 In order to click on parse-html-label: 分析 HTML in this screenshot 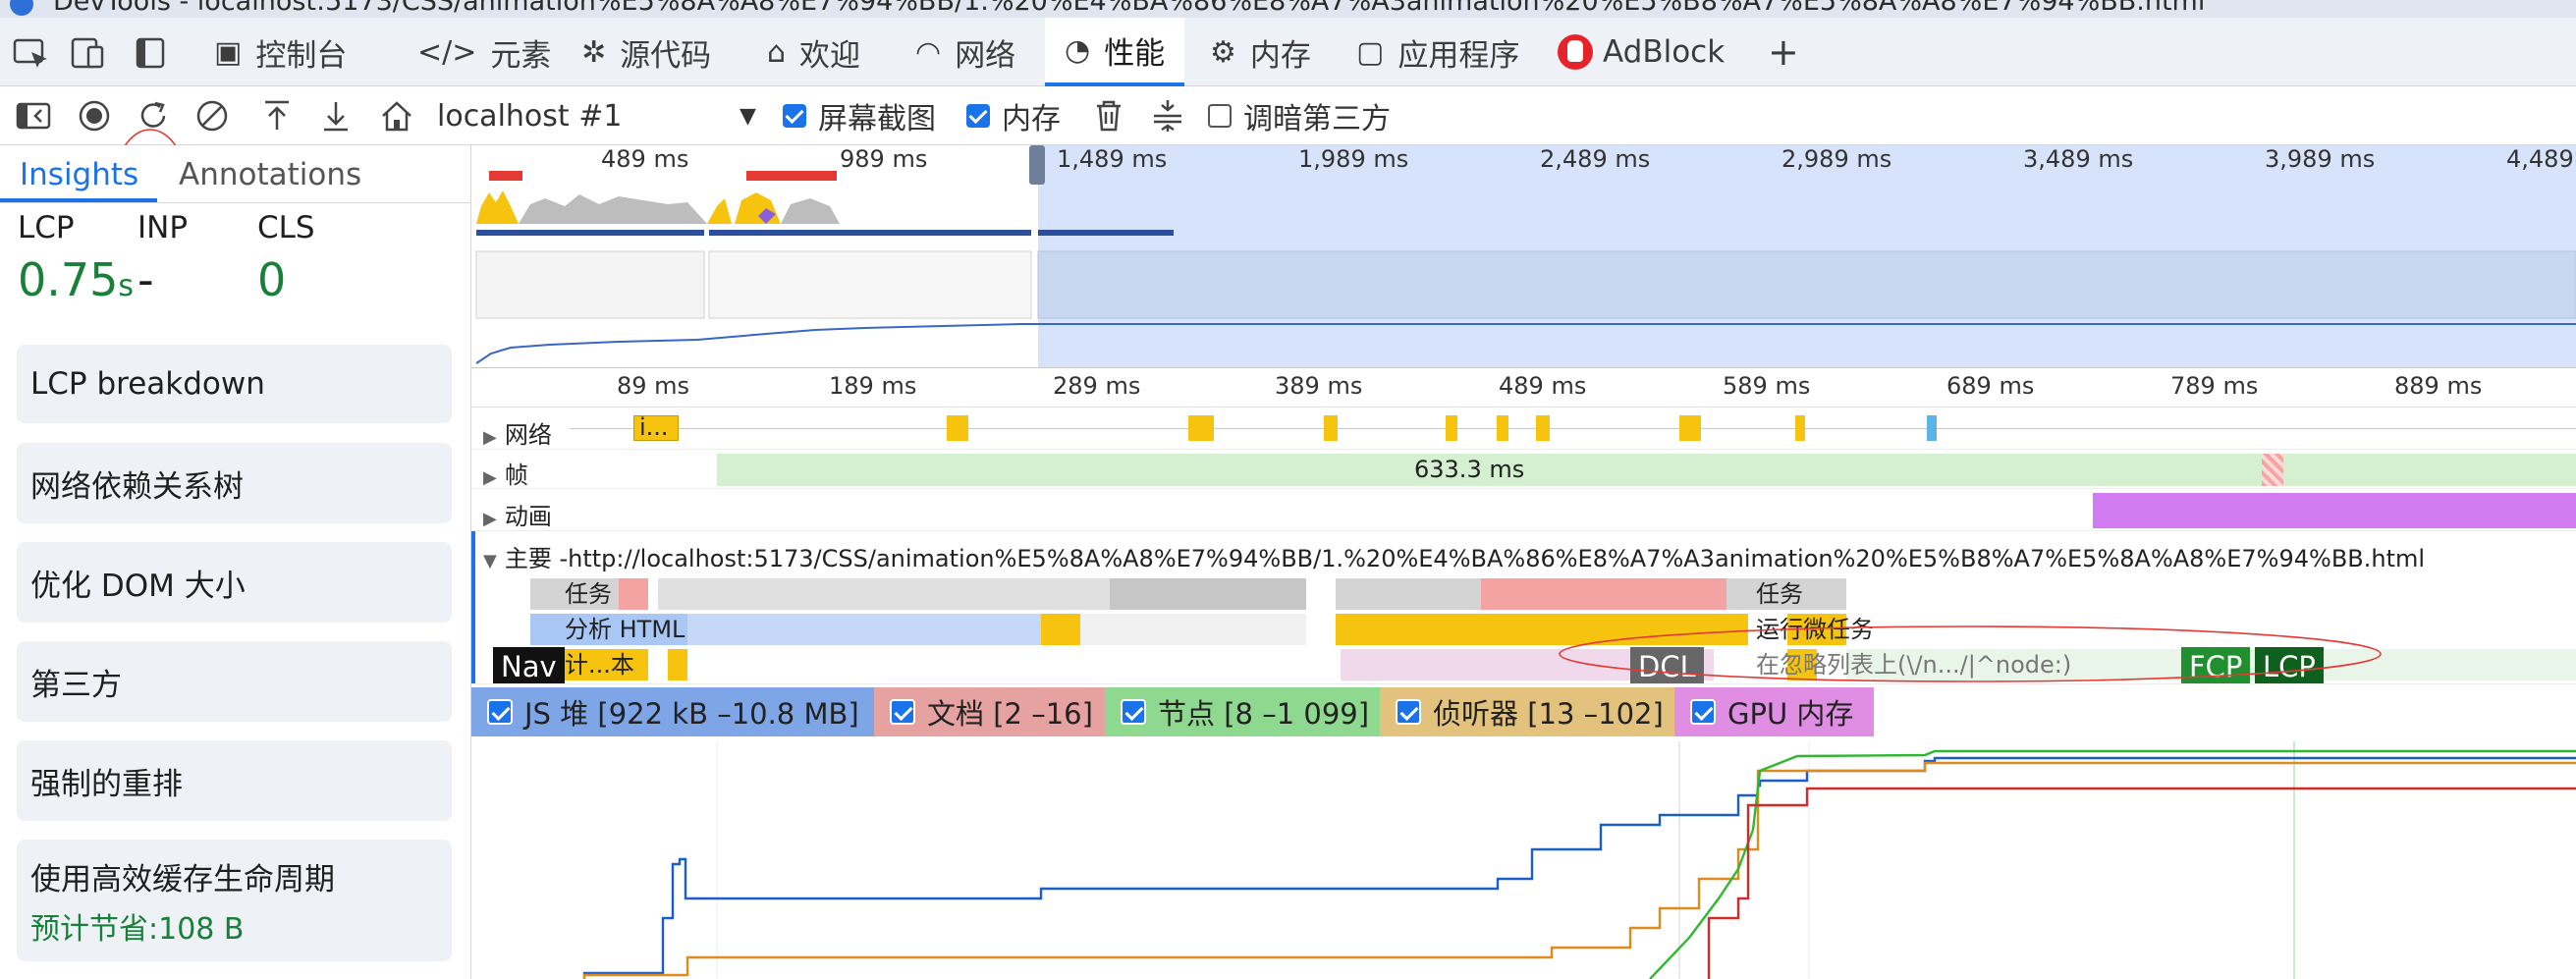, I will do `click(625, 629)`.